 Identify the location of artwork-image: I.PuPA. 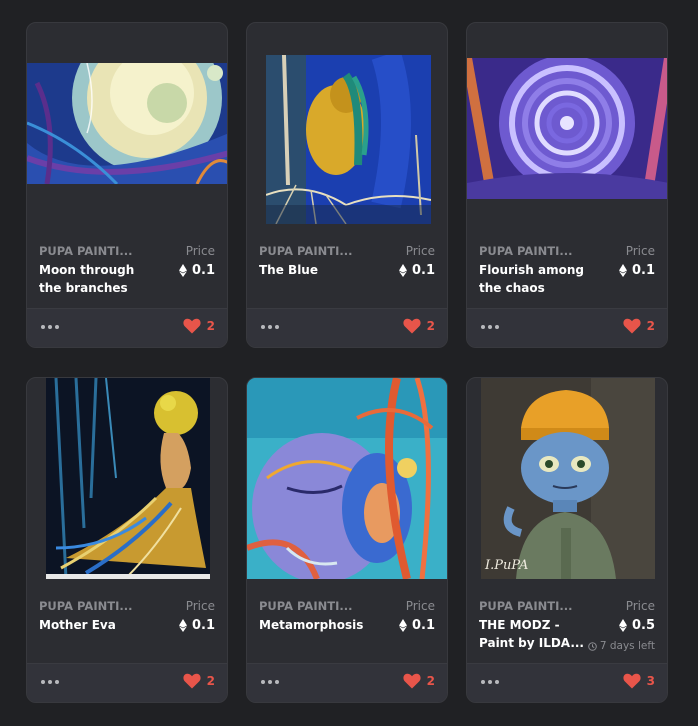
(568, 478).